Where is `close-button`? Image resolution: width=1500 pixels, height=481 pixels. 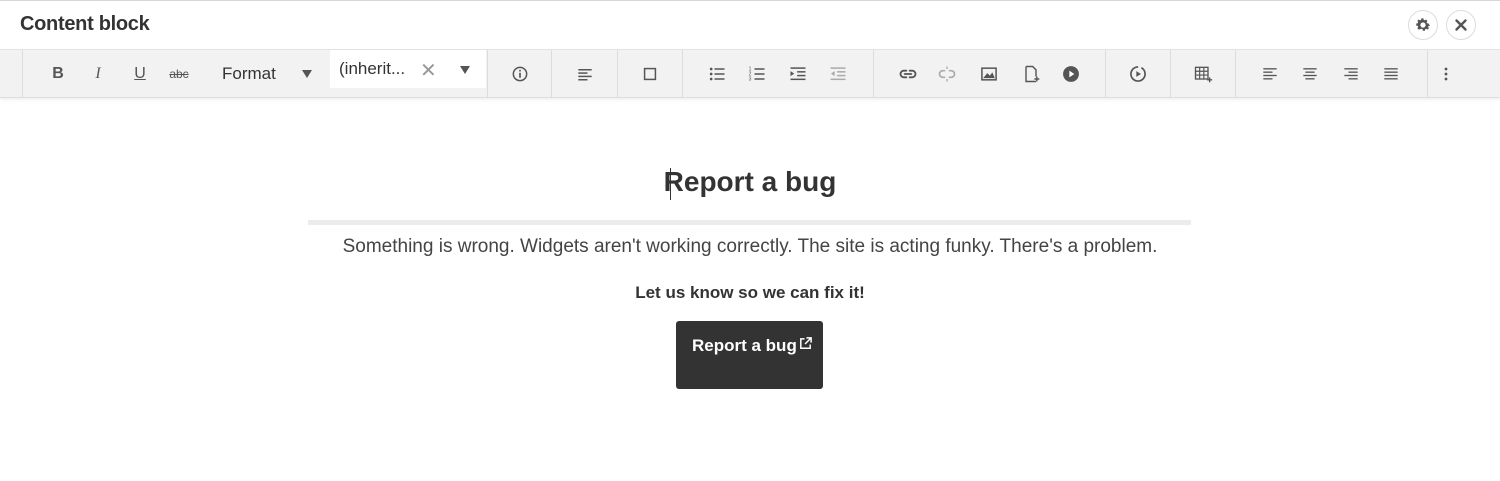 close-button is located at coordinates (1461, 25).